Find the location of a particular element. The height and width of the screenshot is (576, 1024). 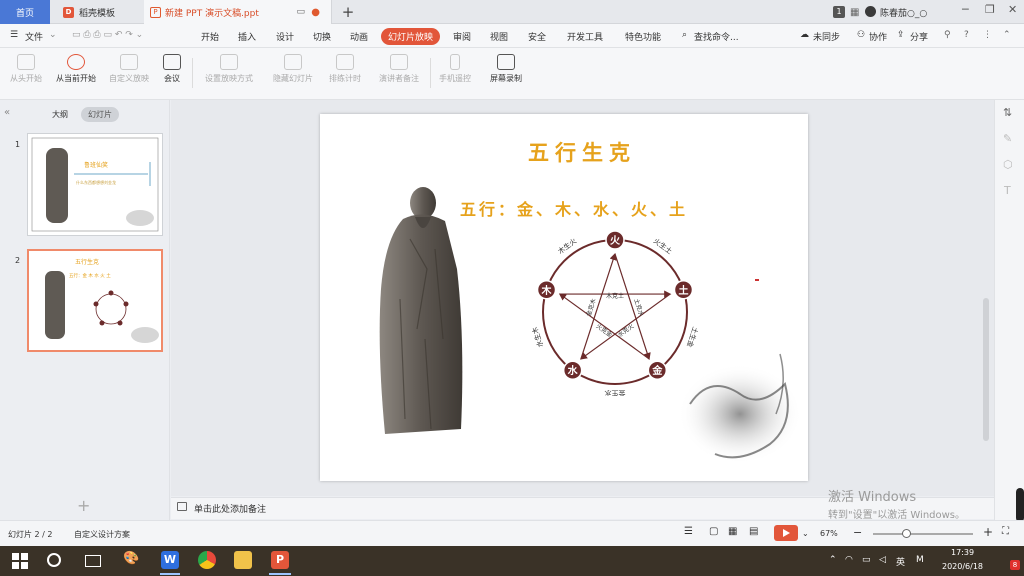

menu-slideshow: 幻灯片放映 is located at coordinates (411, 36).